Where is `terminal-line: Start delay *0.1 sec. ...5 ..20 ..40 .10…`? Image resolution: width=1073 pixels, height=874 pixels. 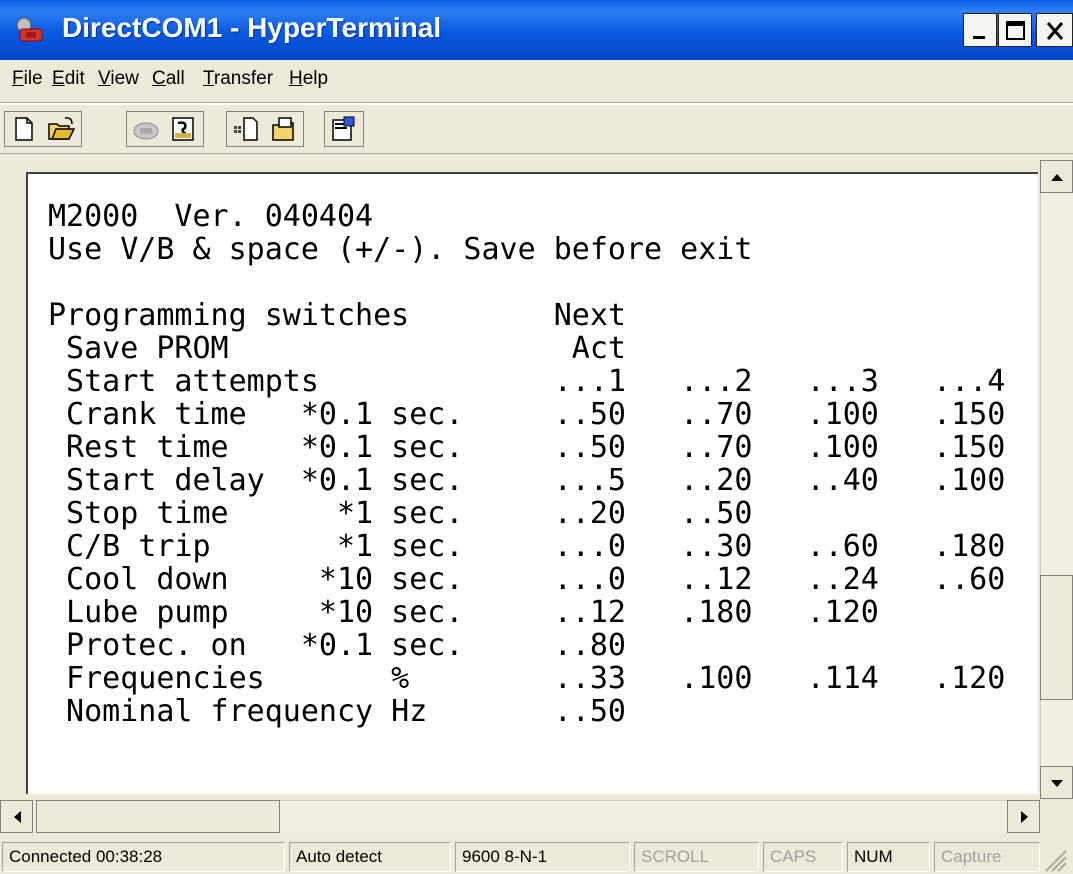 terminal-line: Start delay *0.1 sec. ...5 ..20 ..40 .10… is located at coordinates (527, 480).